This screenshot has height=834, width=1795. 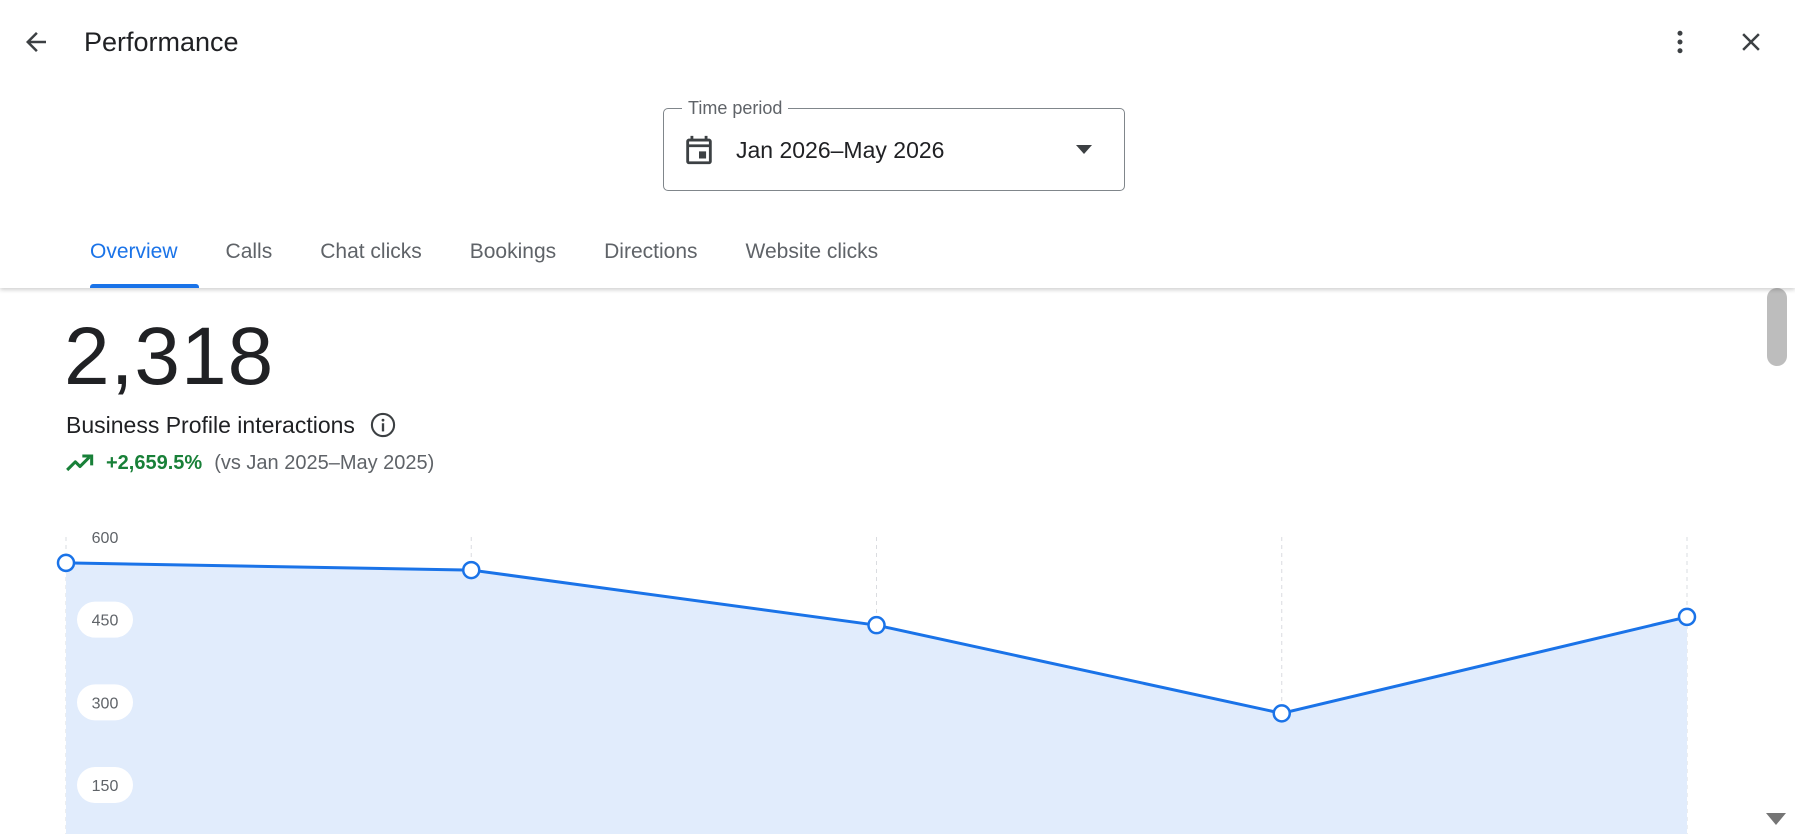 I want to click on tab-bookings: Bookings, so click(x=513, y=255).